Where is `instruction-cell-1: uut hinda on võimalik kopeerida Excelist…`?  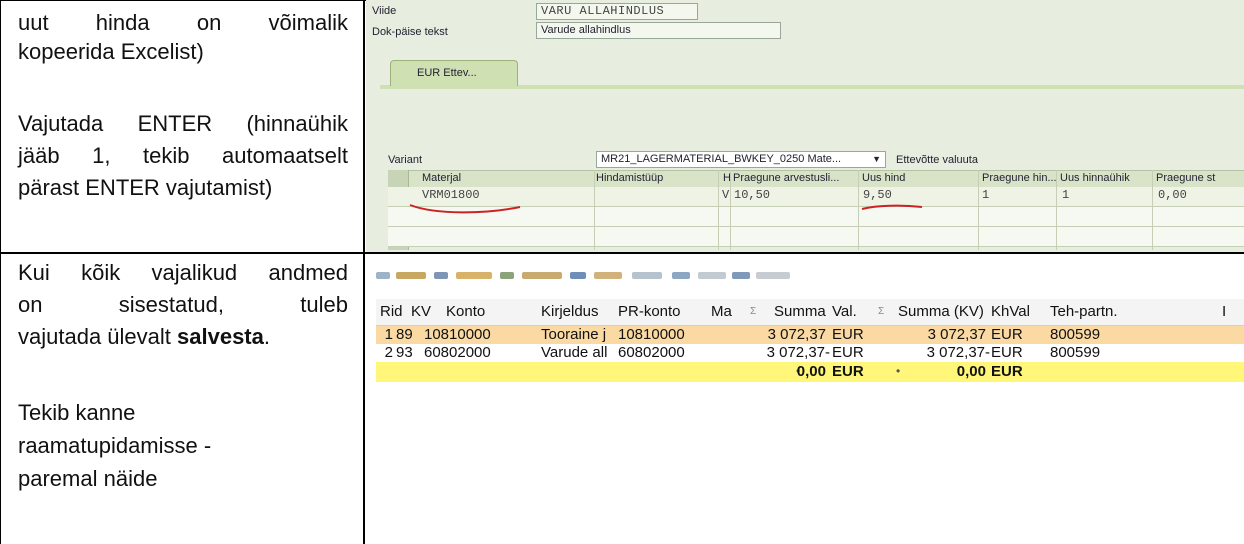
instruction-cell-1: uut hinda on võimalik kopeerida Excelist… is located at coordinates (183, 105).